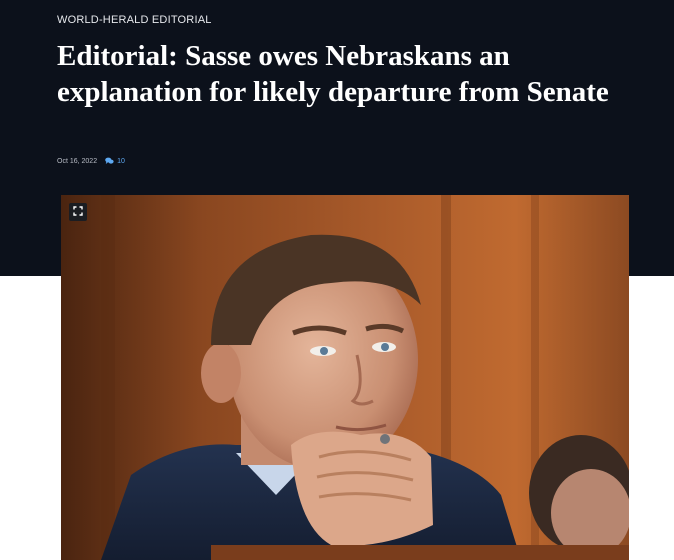  I want to click on expand-photo-button, so click(78, 212).